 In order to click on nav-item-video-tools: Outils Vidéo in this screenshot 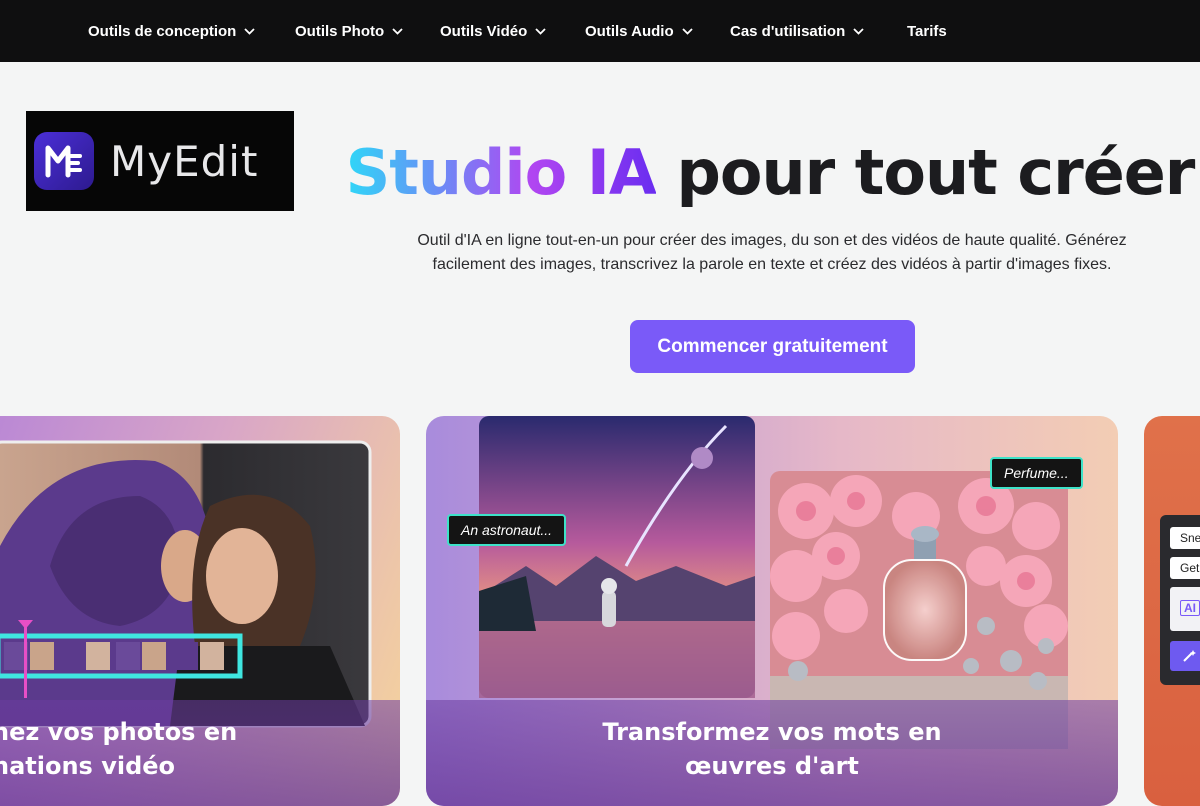, I will do `click(493, 31)`.